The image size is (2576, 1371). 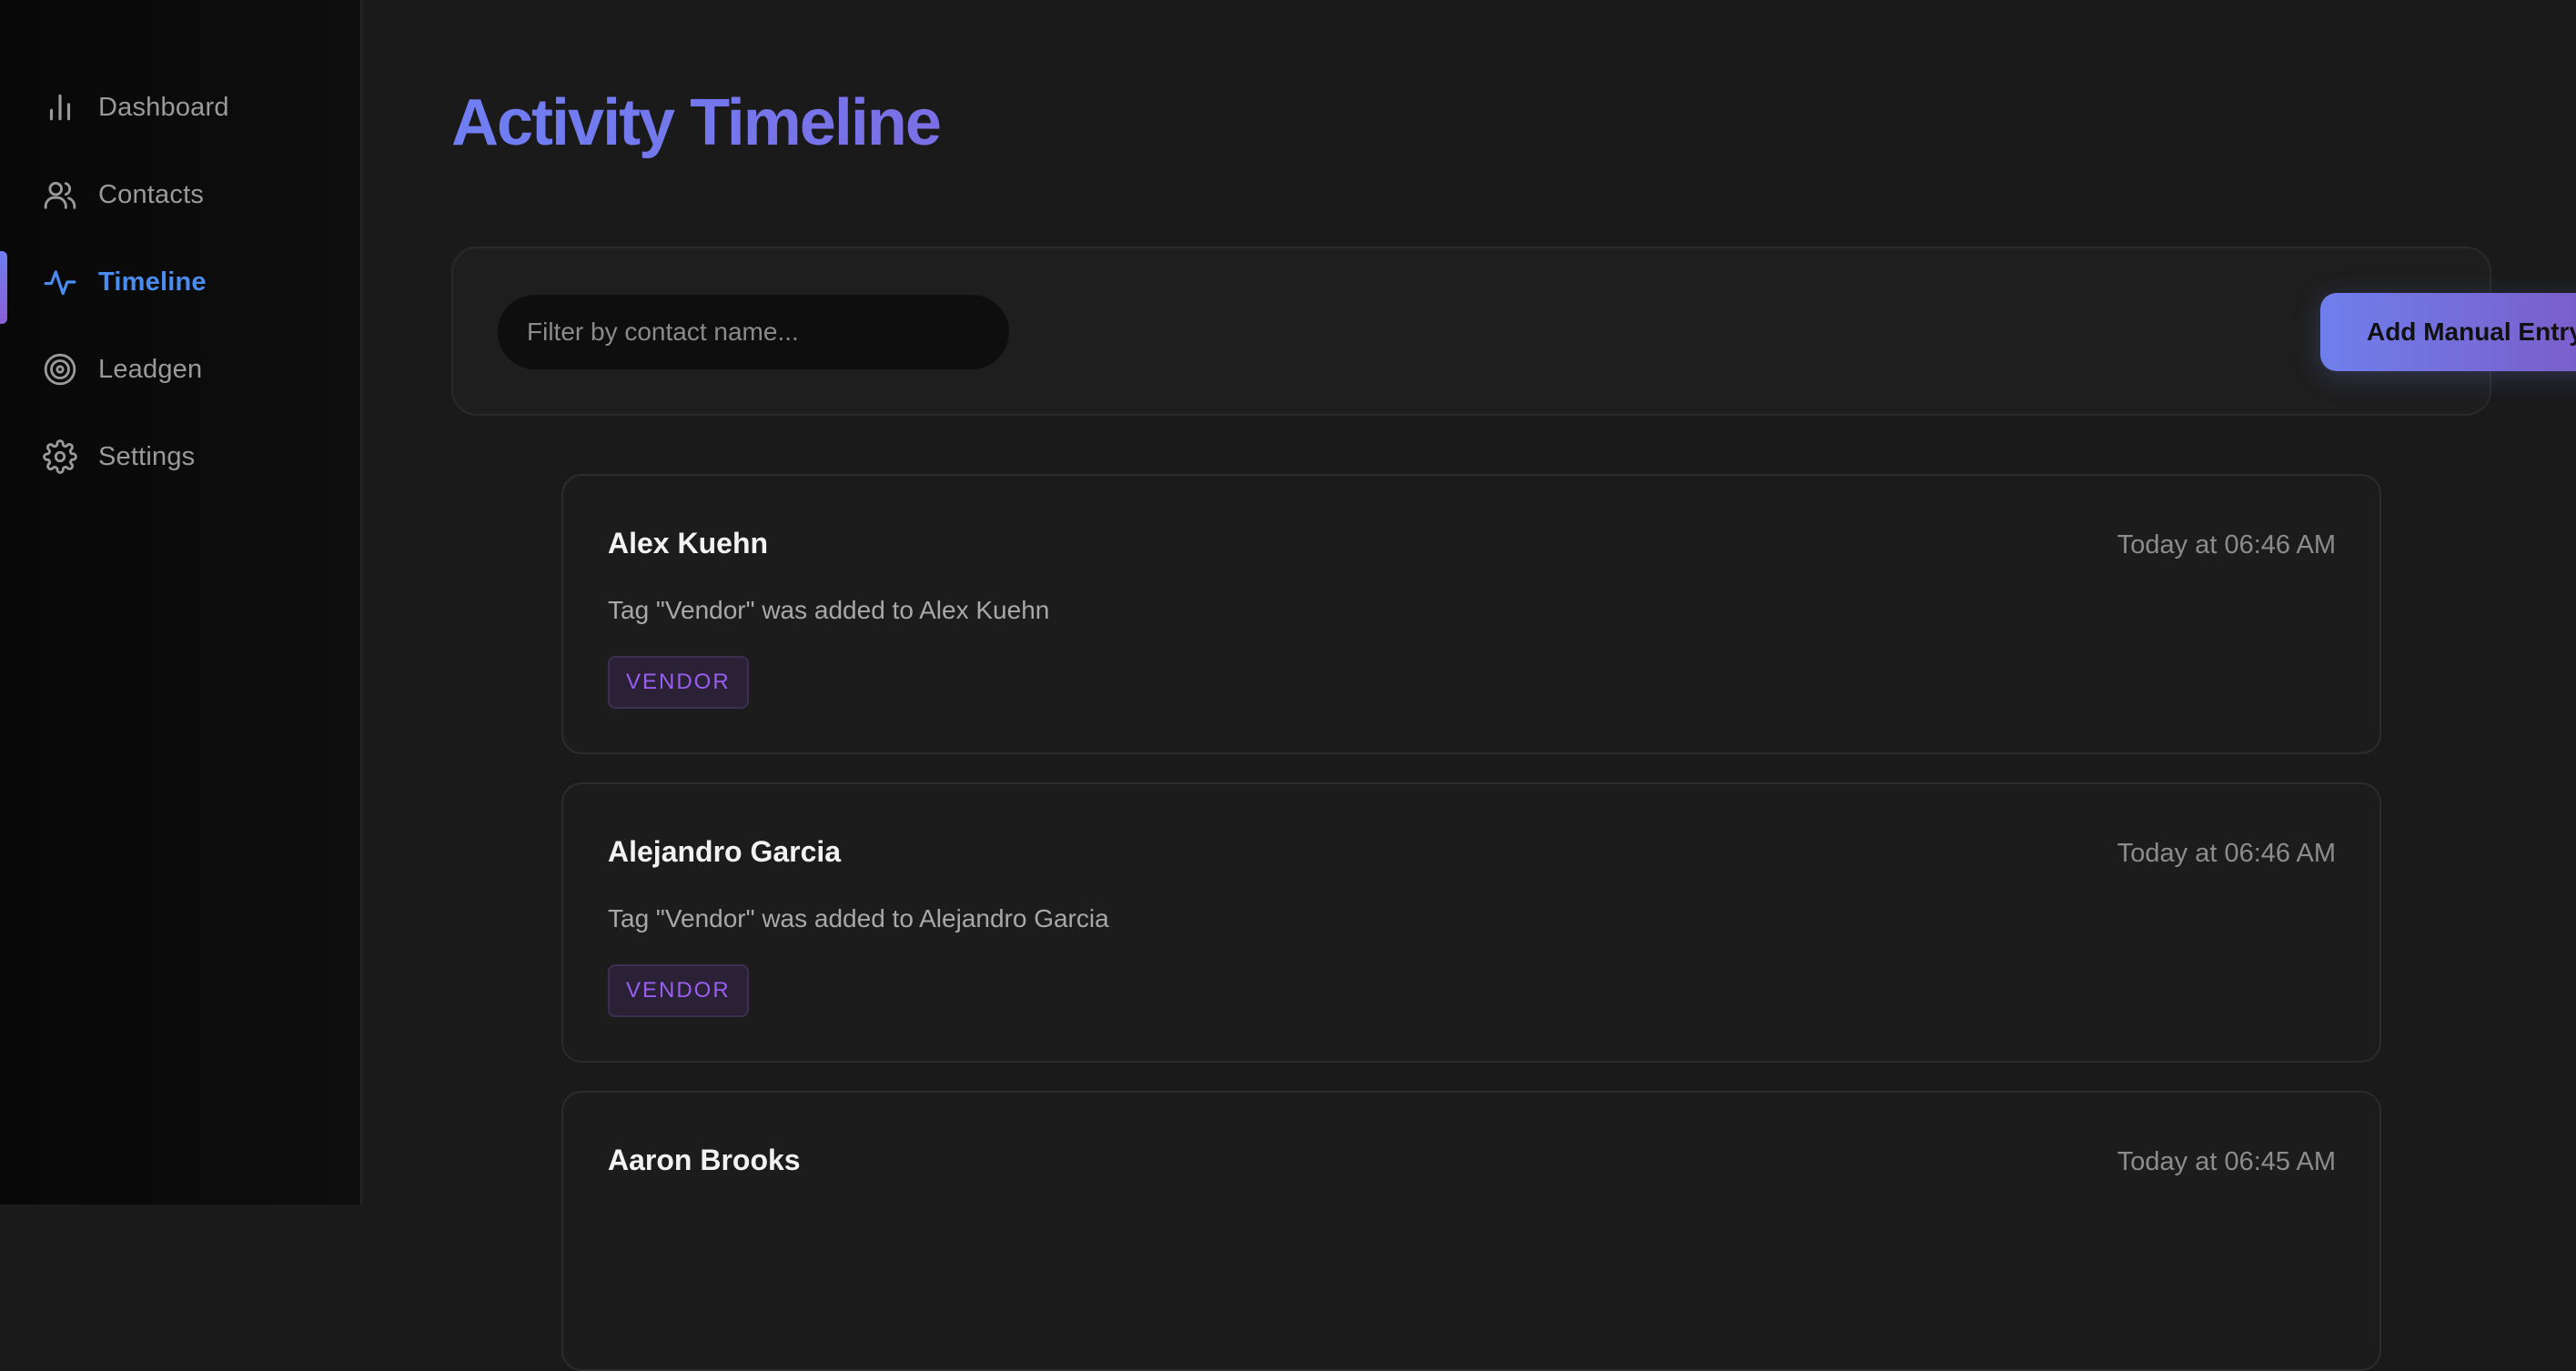 I want to click on entry-description: Tag "Vendor" was added to Alex Kuehn, so click(x=829, y=610).